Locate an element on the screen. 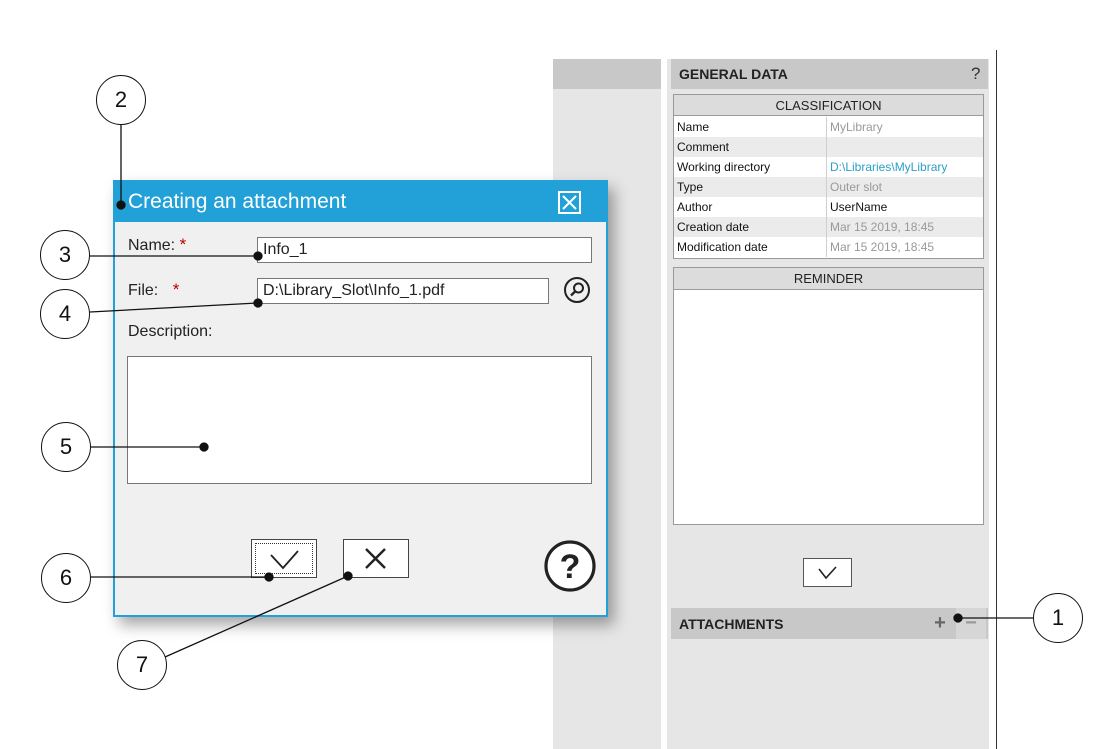  callout-7: 7 is located at coordinates (142, 665).